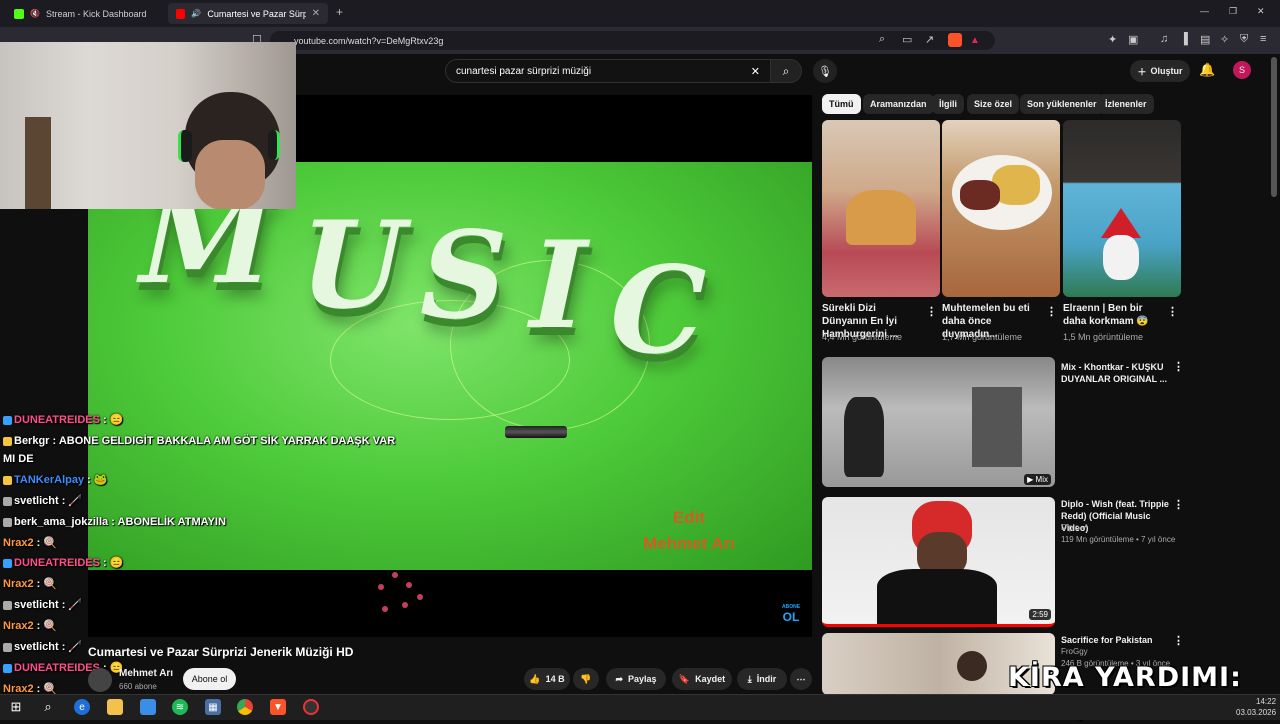 Image resolution: width=1280 pixels, height=724 pixels. Describe the element at coordinates (1184, 39) in the screenshot. I see `sidebar-icon: ▐` at that location.